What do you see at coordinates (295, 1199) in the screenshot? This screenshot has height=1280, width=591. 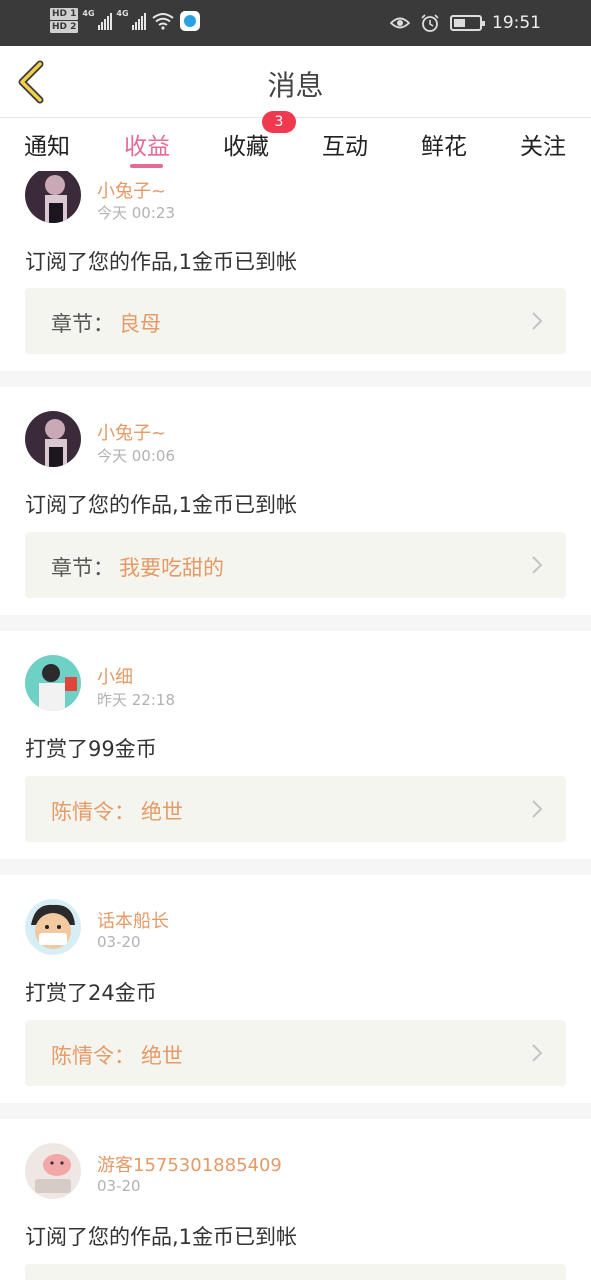 I see `message-card: 游客1575301885409 03-20 订阅了您的作品,1金币已到帐` at bounding box center [295, 1199].